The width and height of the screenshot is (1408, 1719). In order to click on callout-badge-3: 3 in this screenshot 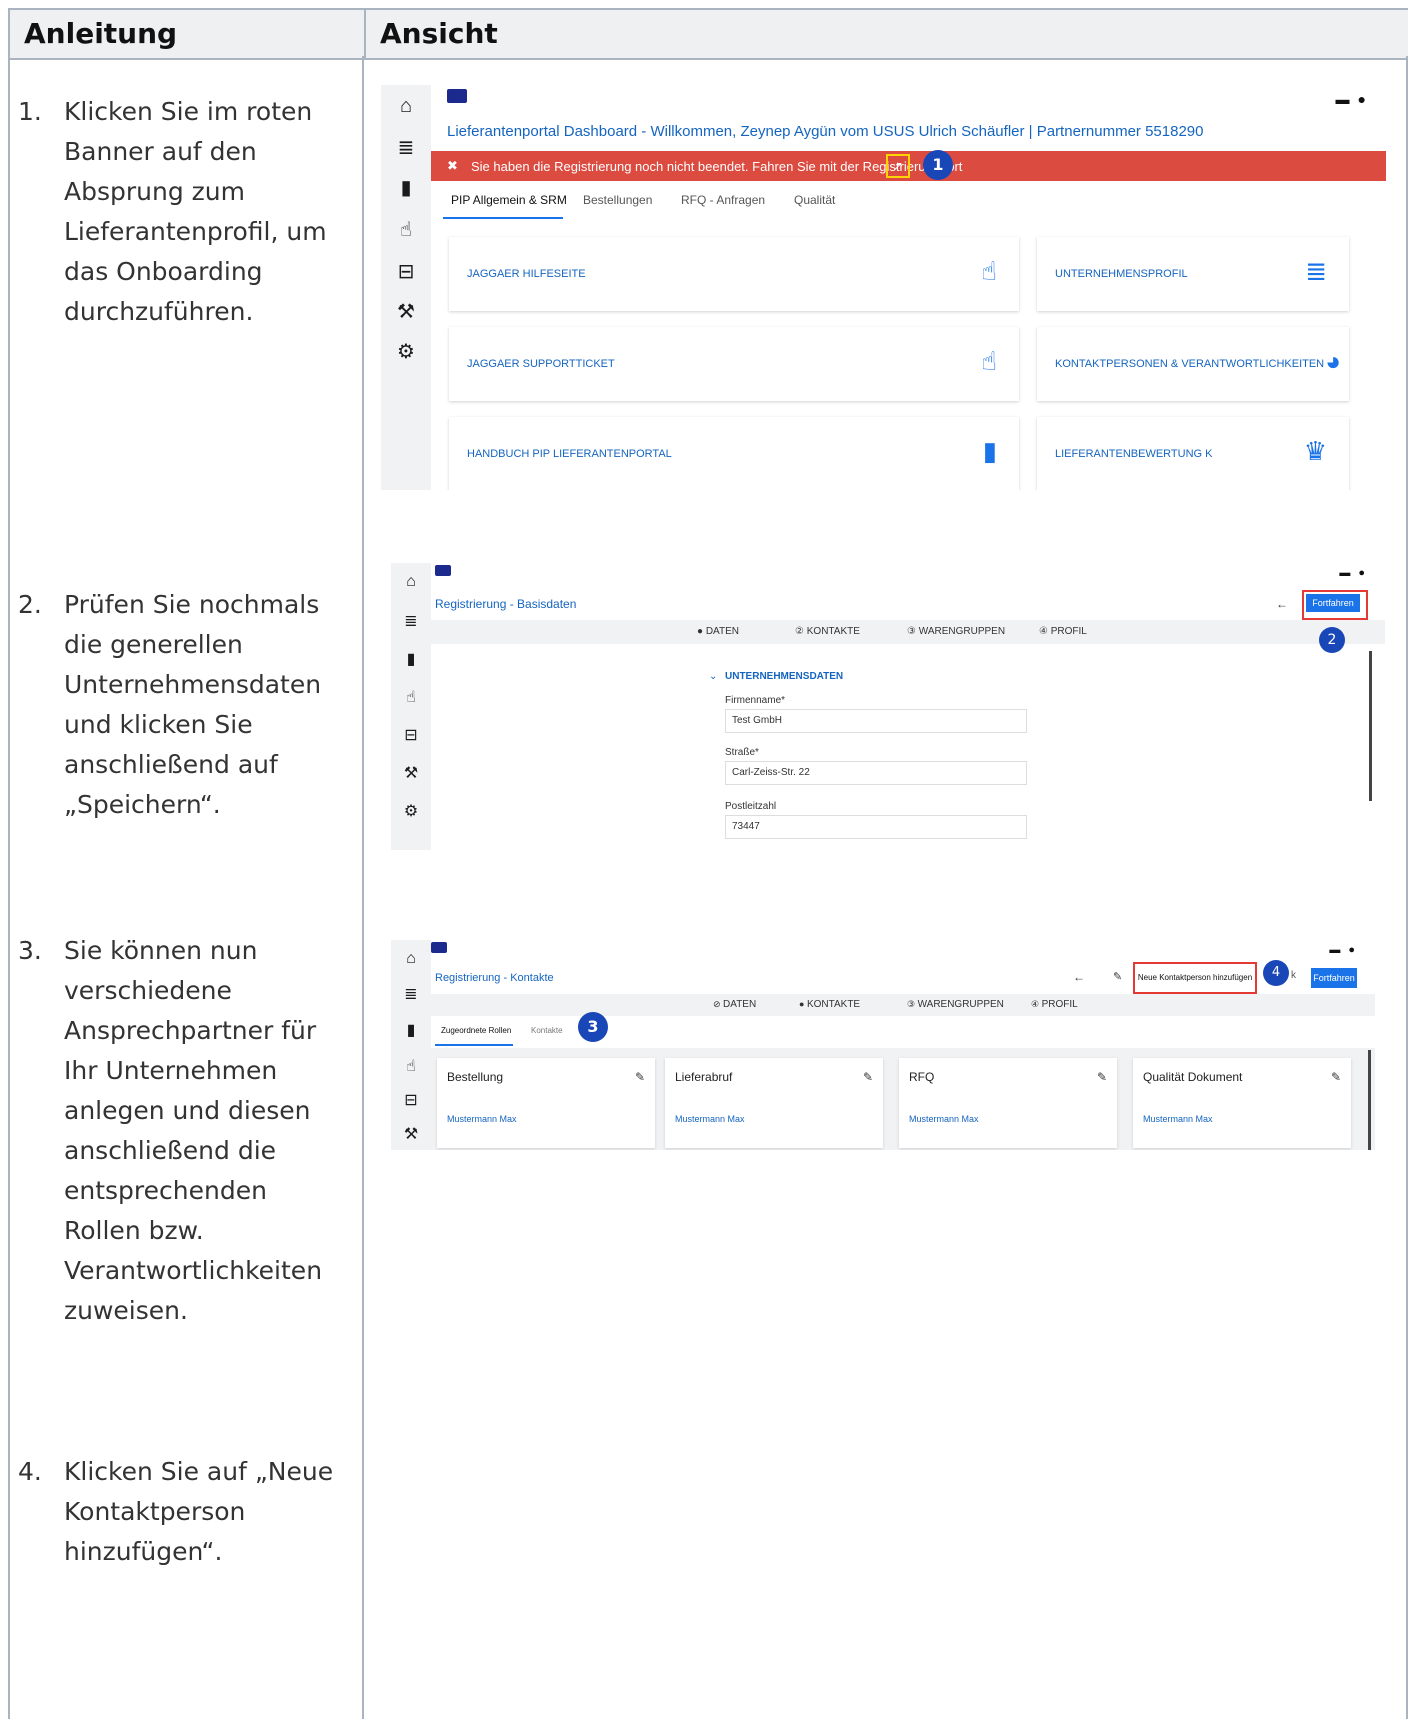, I will do `click(593, 1027)`.